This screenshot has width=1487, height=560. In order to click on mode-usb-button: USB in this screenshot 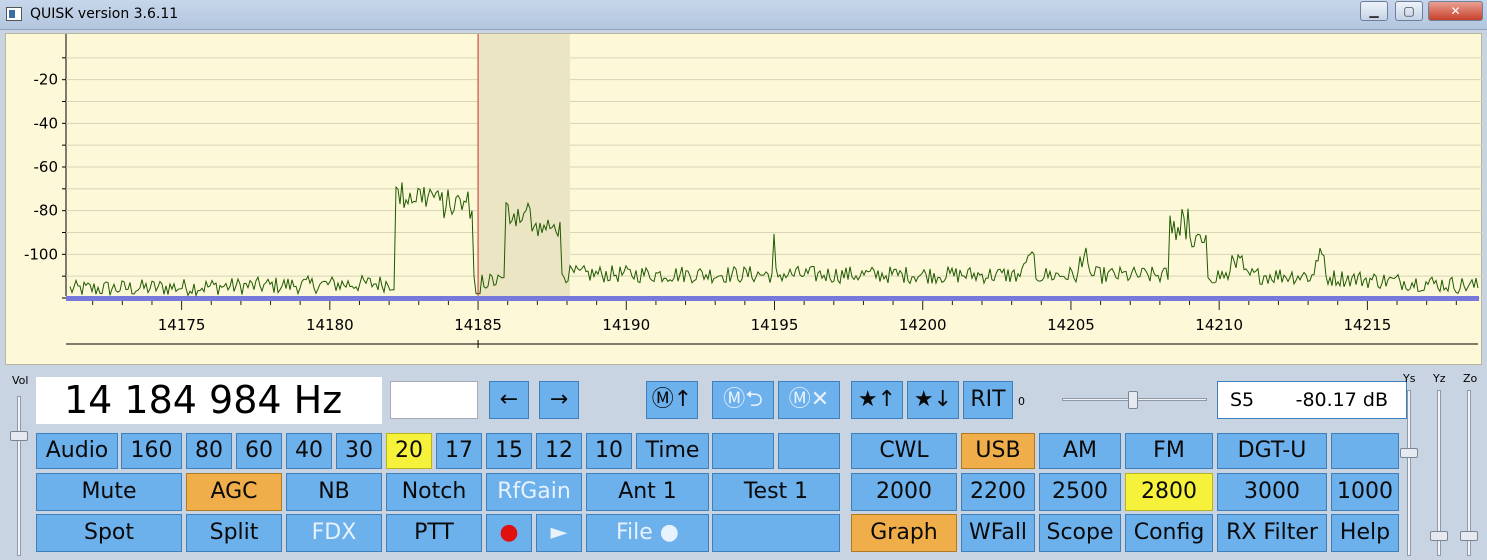, I will do `click(998, 451)`.